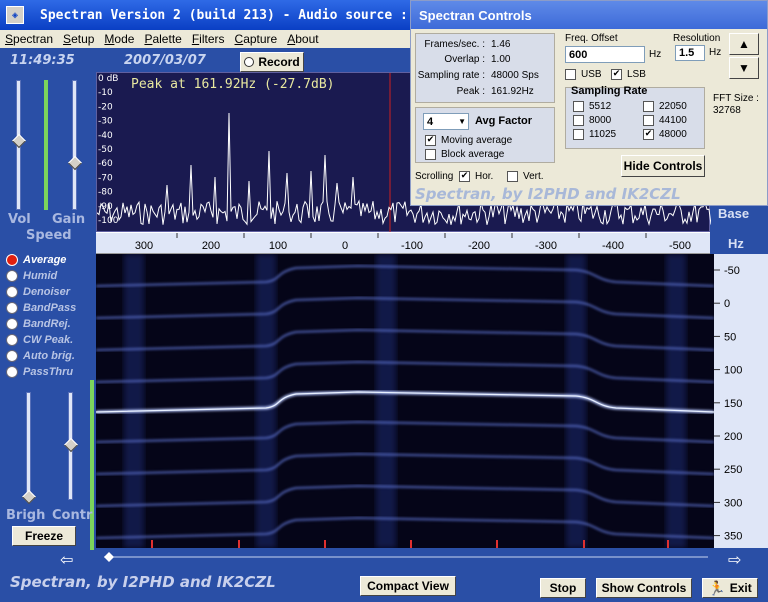  Describe the element at coordinates (613, 246) in the screenshot. I see `freq-tick-label: -400` at that location.